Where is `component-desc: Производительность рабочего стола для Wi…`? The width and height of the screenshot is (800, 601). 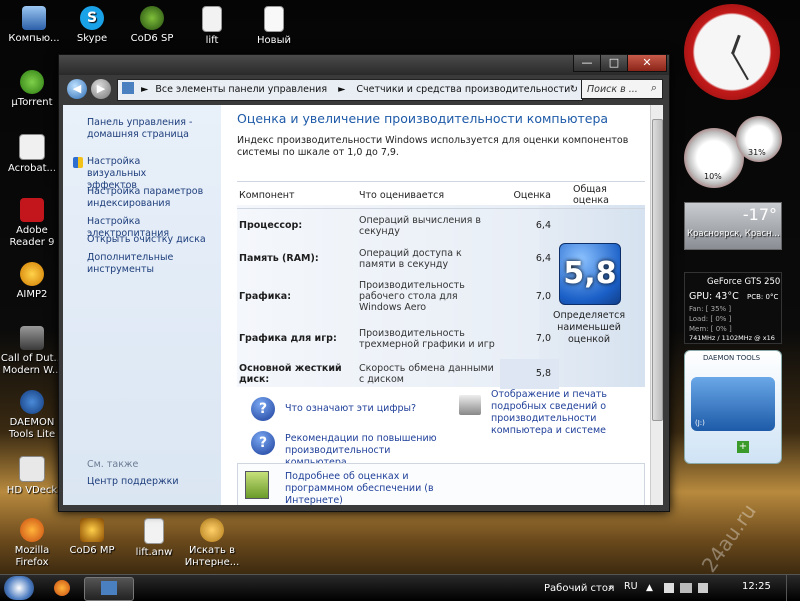 component-desc: Производительность рабочего стола для Wi… is located at coordinates (412, 296).